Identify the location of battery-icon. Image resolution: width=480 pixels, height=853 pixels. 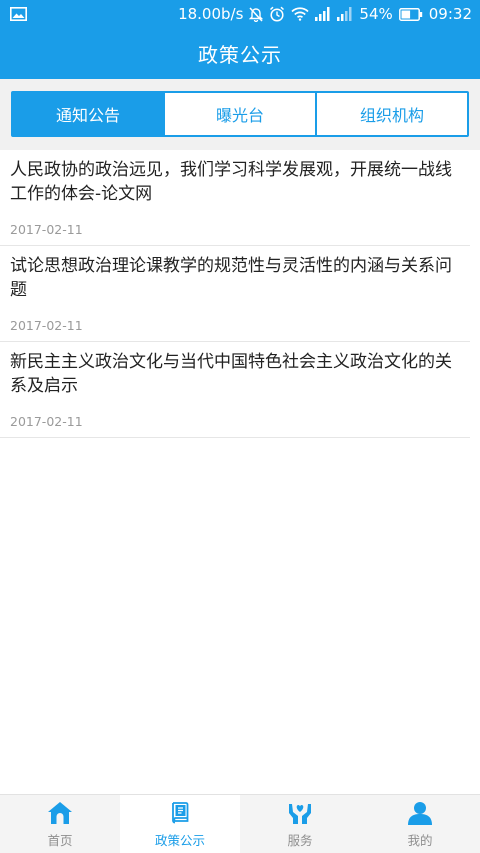
(410, 14).